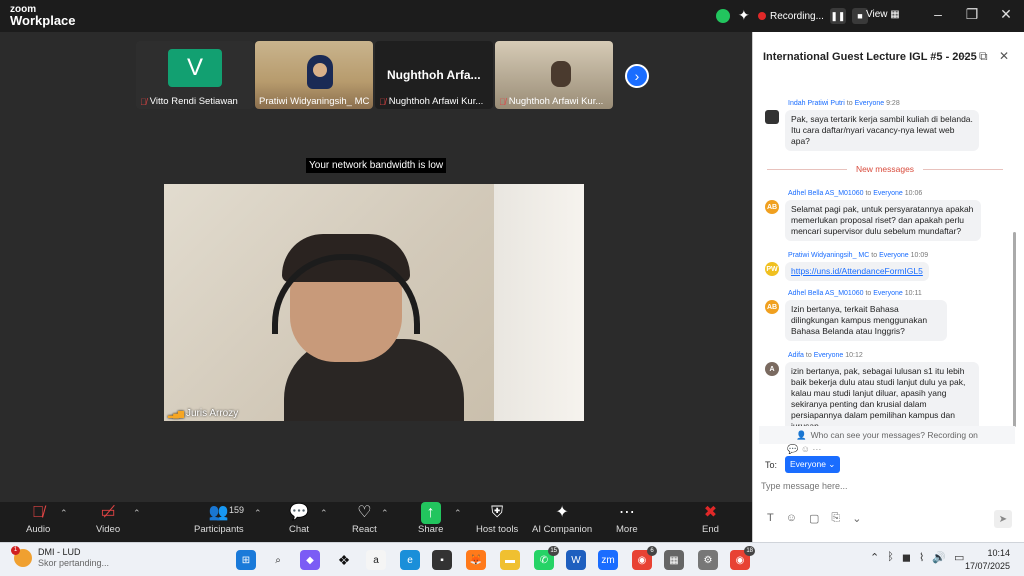  Describe the element at coordinates (38, 522) in the screenshot. I see `audio-button: 🎙̸ Audio` at that location.